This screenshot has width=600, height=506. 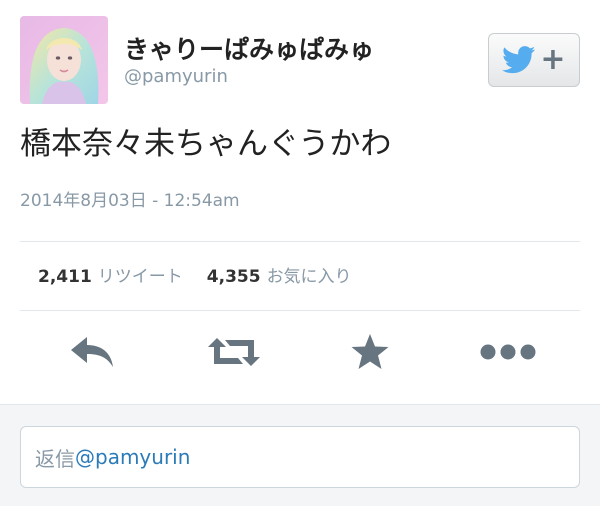 What do you see at coordinates (130, 201) in the screenshot?
I see `tweet-timestamp: 2014年8月03日 - 12:54am` at bounding box center [130, 201].